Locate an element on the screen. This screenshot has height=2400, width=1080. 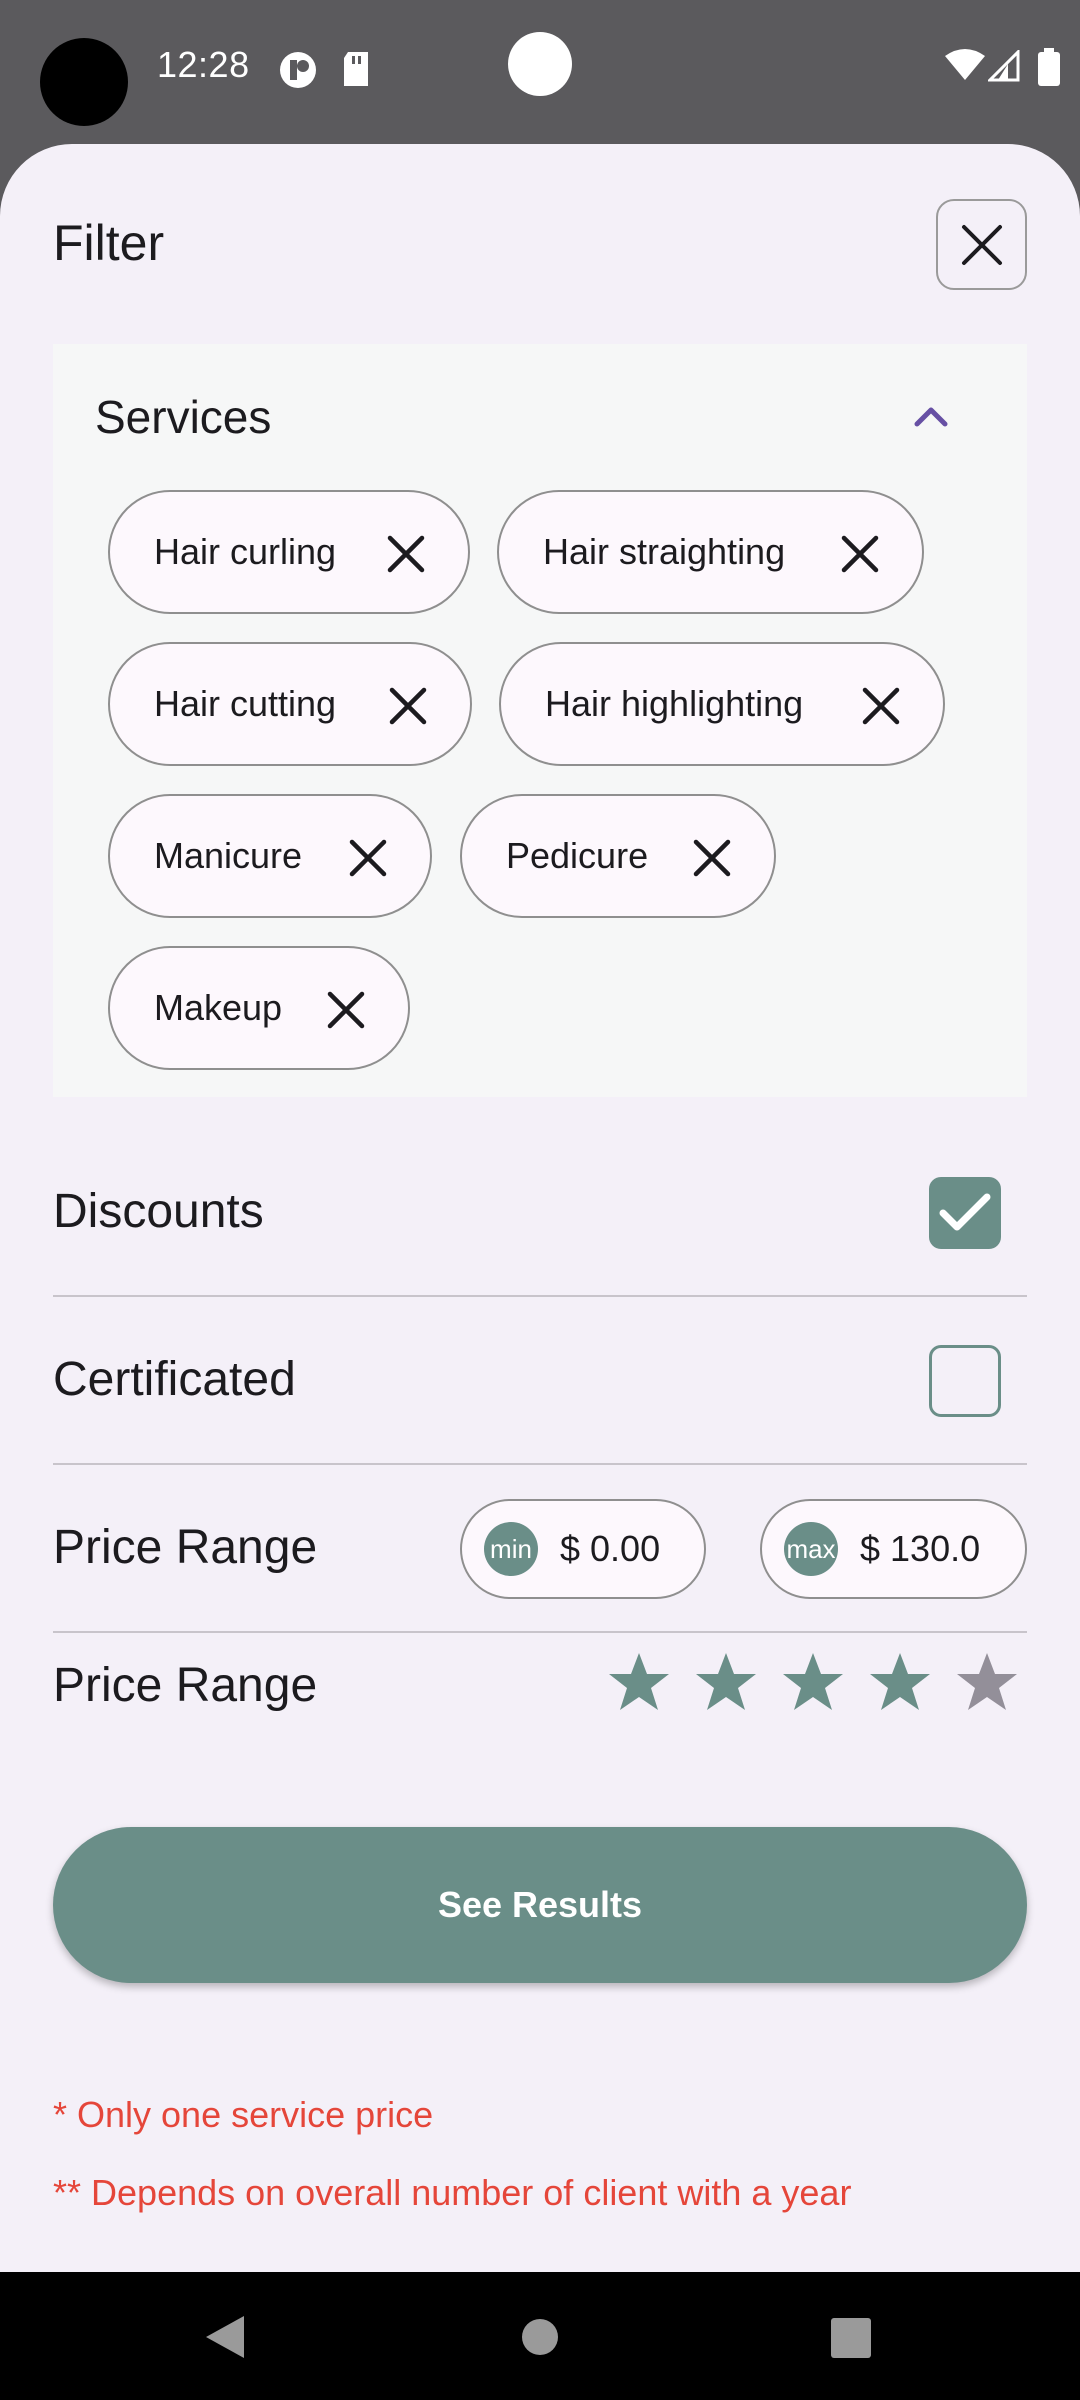
page-title: Filter is located at coordinates (109, 243).